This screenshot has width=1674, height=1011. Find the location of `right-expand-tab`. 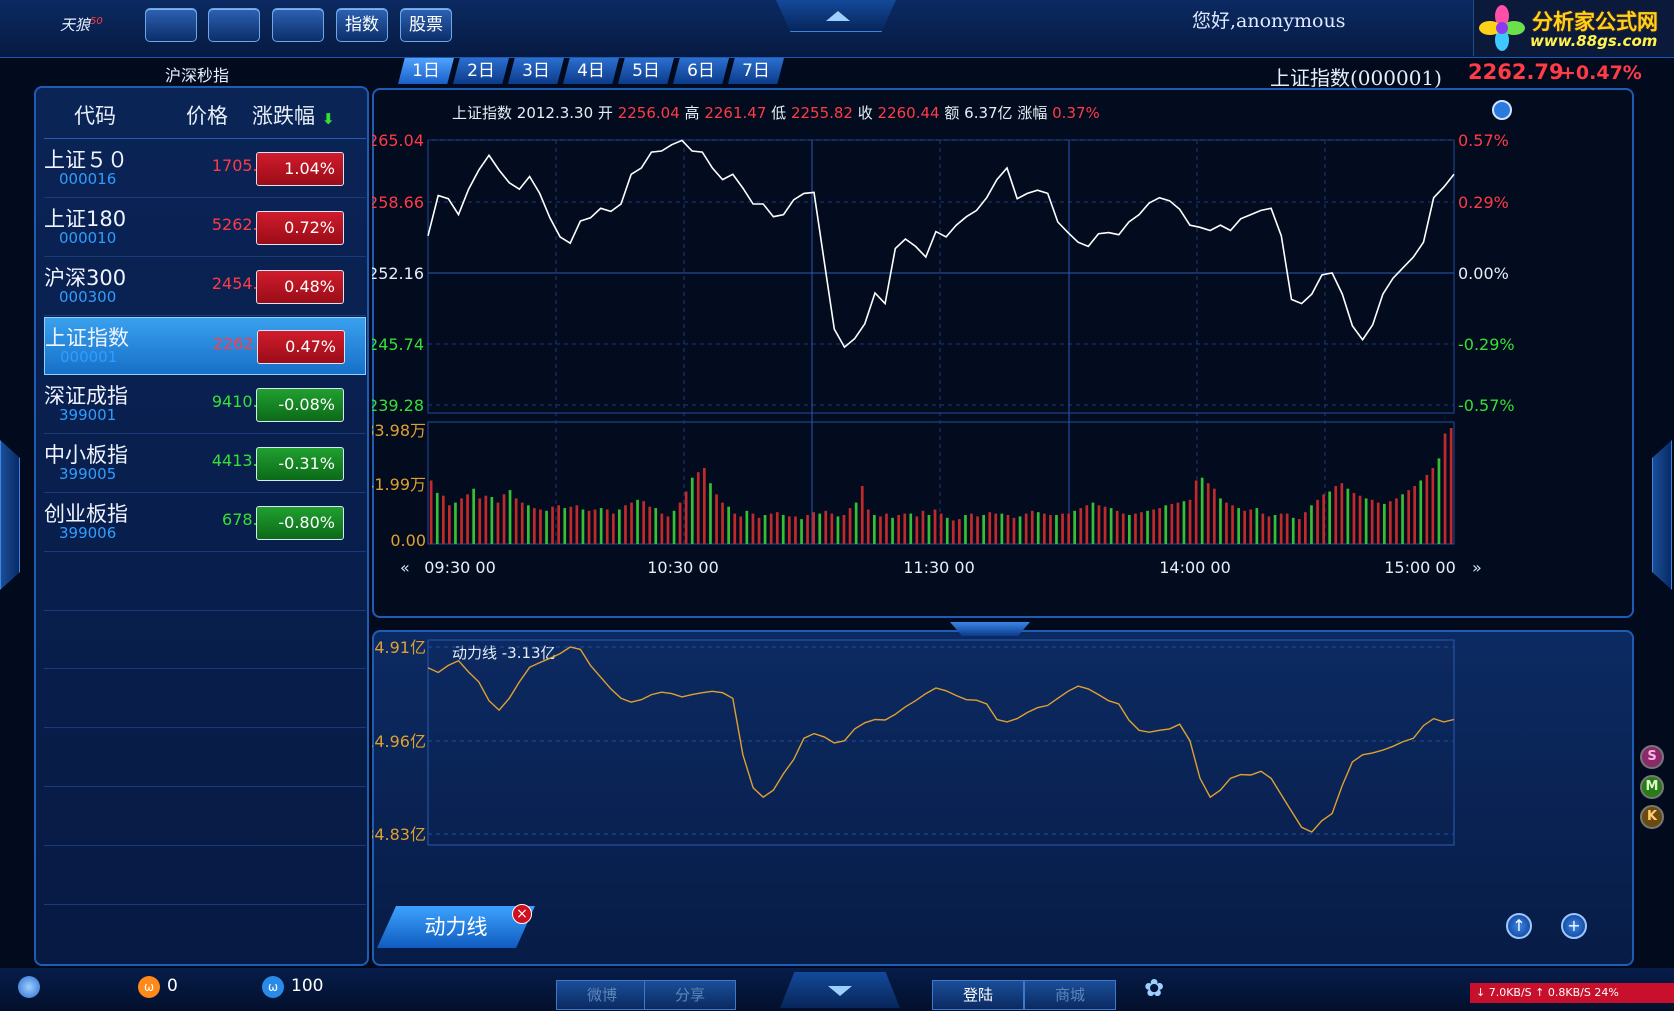

right-expand-tab is located at coordinates (1662, 515).